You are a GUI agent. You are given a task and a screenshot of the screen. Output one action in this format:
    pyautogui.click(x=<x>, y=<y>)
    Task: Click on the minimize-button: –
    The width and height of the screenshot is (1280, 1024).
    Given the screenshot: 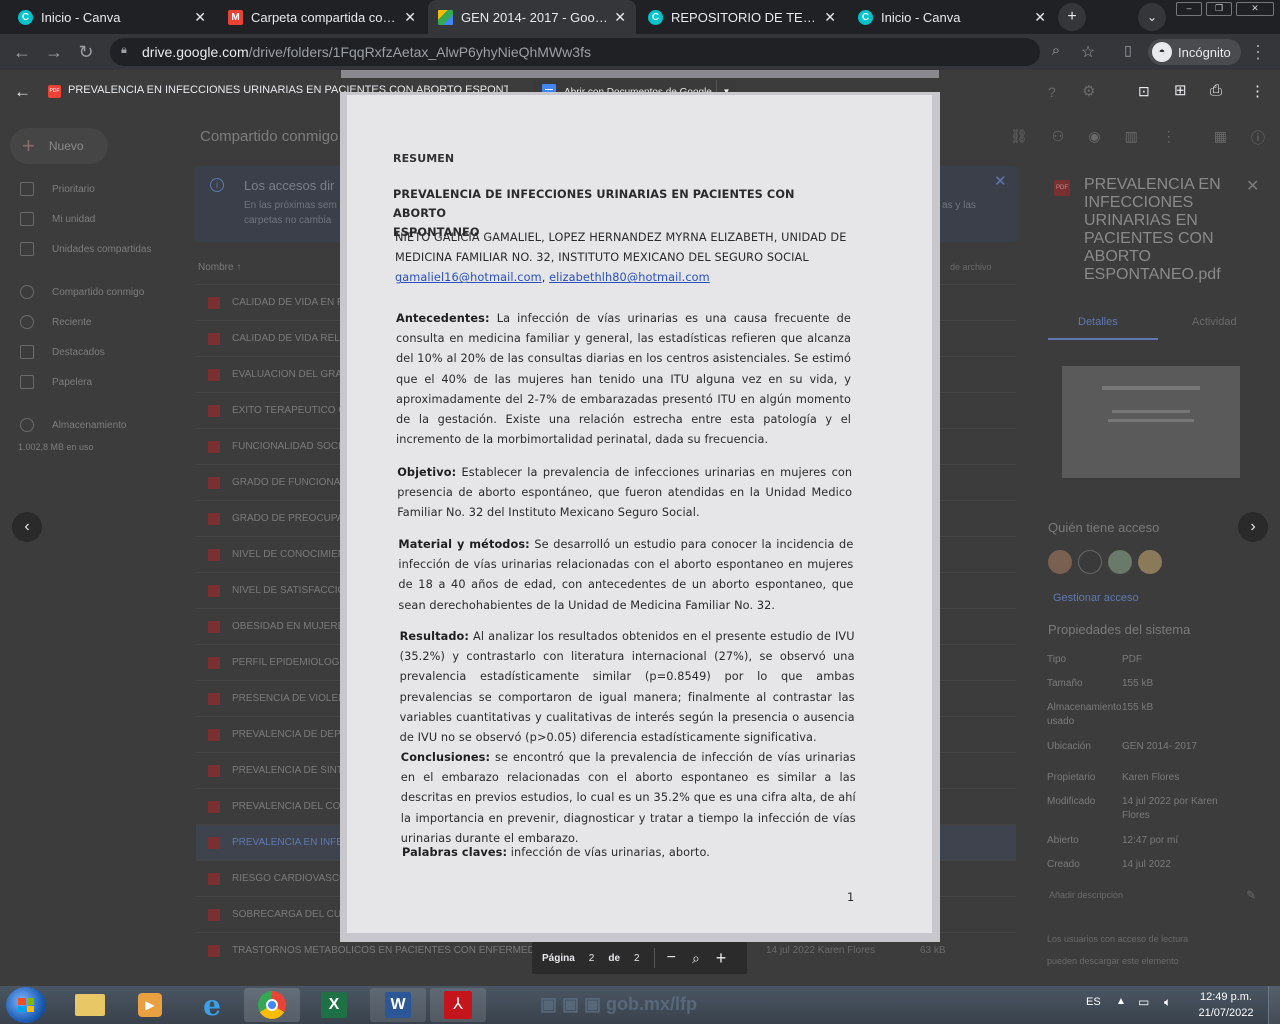 What is the action you would take?
    pyautogui.click(x=1189, y=9)
    